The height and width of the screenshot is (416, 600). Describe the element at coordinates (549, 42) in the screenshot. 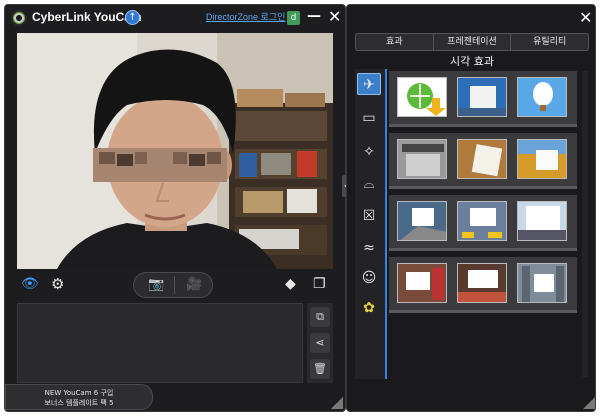

I see `tab-utility: 유틸리티` at that location.